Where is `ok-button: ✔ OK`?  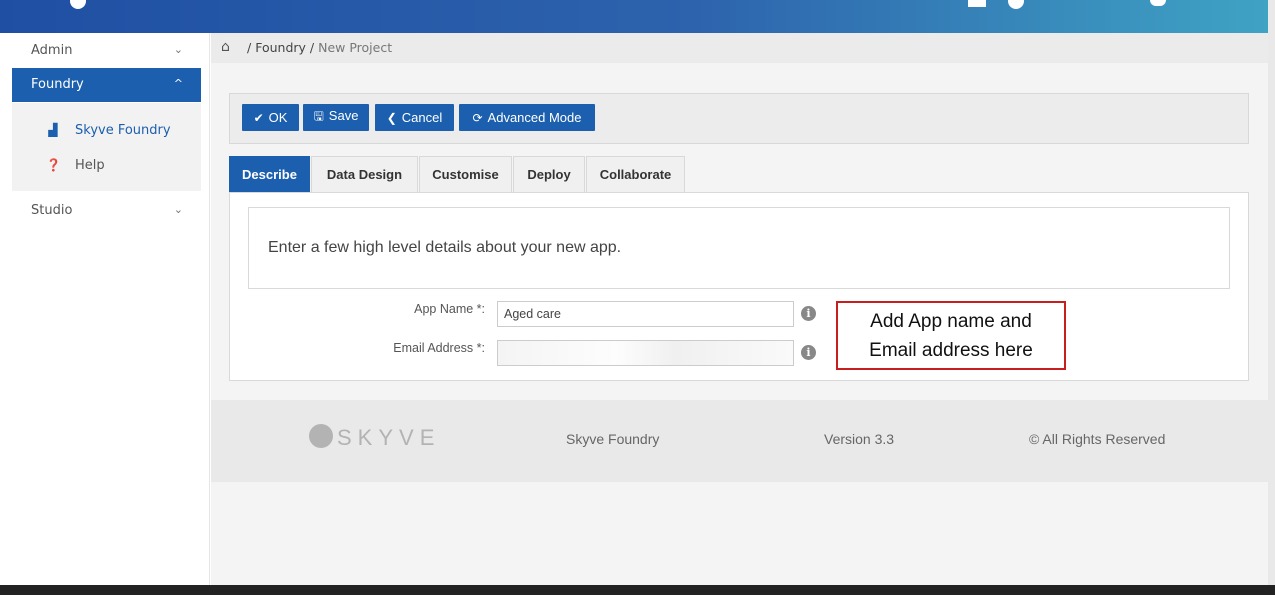
ok-button: ✔ OK is located at coordinates (270, 117).